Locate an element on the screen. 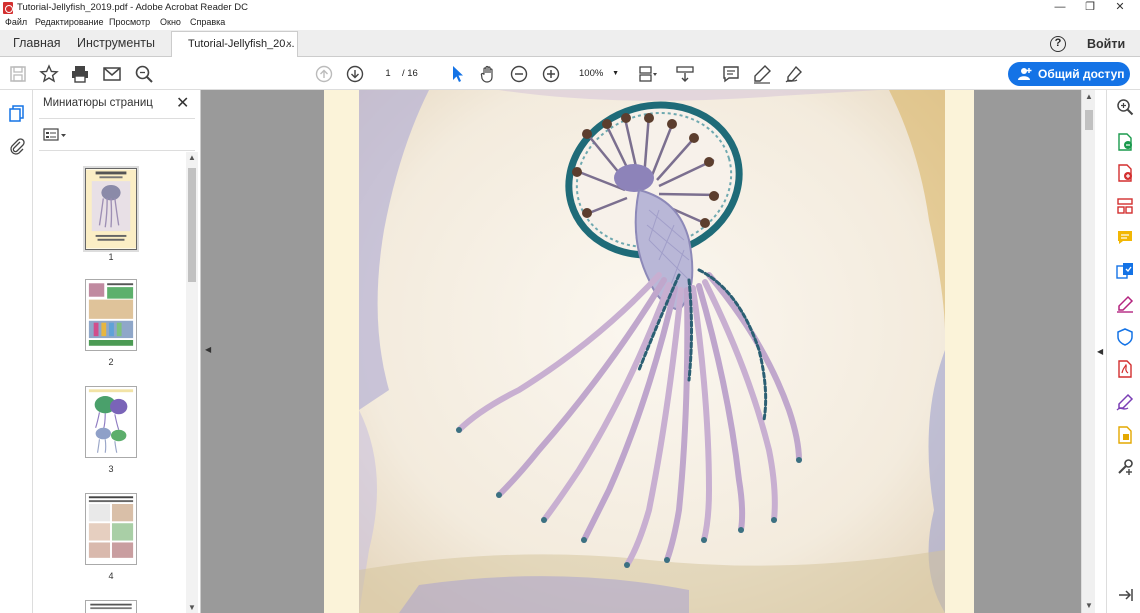 Image resolution: width=1140 pixels, height=613 pixels. tab-document: Tutorial-Jellyfish_20... × is located at coordinates (234, 44).